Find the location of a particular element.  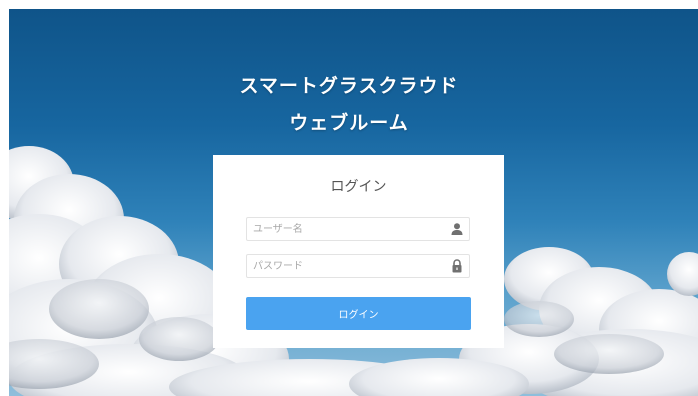

app-title-line2: ウェブルーム is located at coordinates (349, 123).